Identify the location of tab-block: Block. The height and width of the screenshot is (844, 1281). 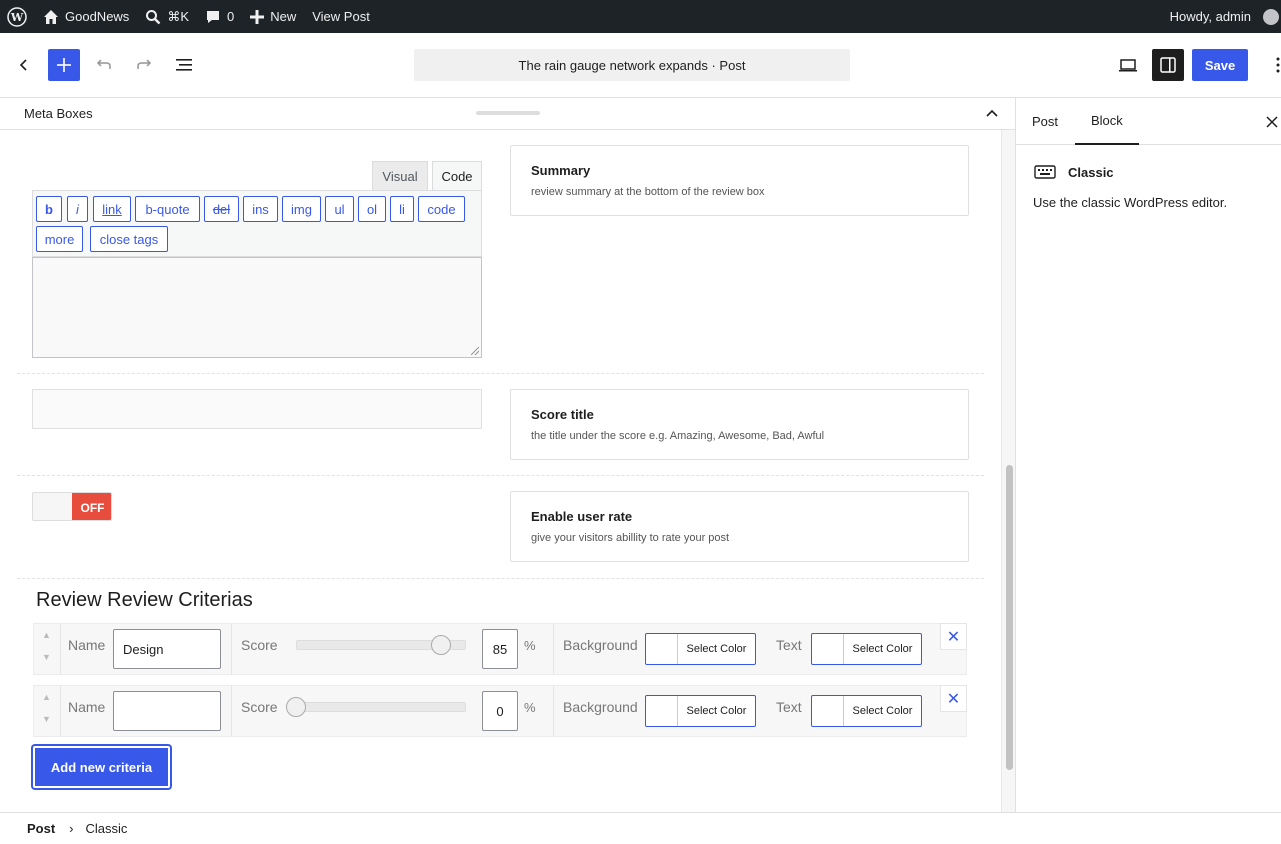
(1107, 121).